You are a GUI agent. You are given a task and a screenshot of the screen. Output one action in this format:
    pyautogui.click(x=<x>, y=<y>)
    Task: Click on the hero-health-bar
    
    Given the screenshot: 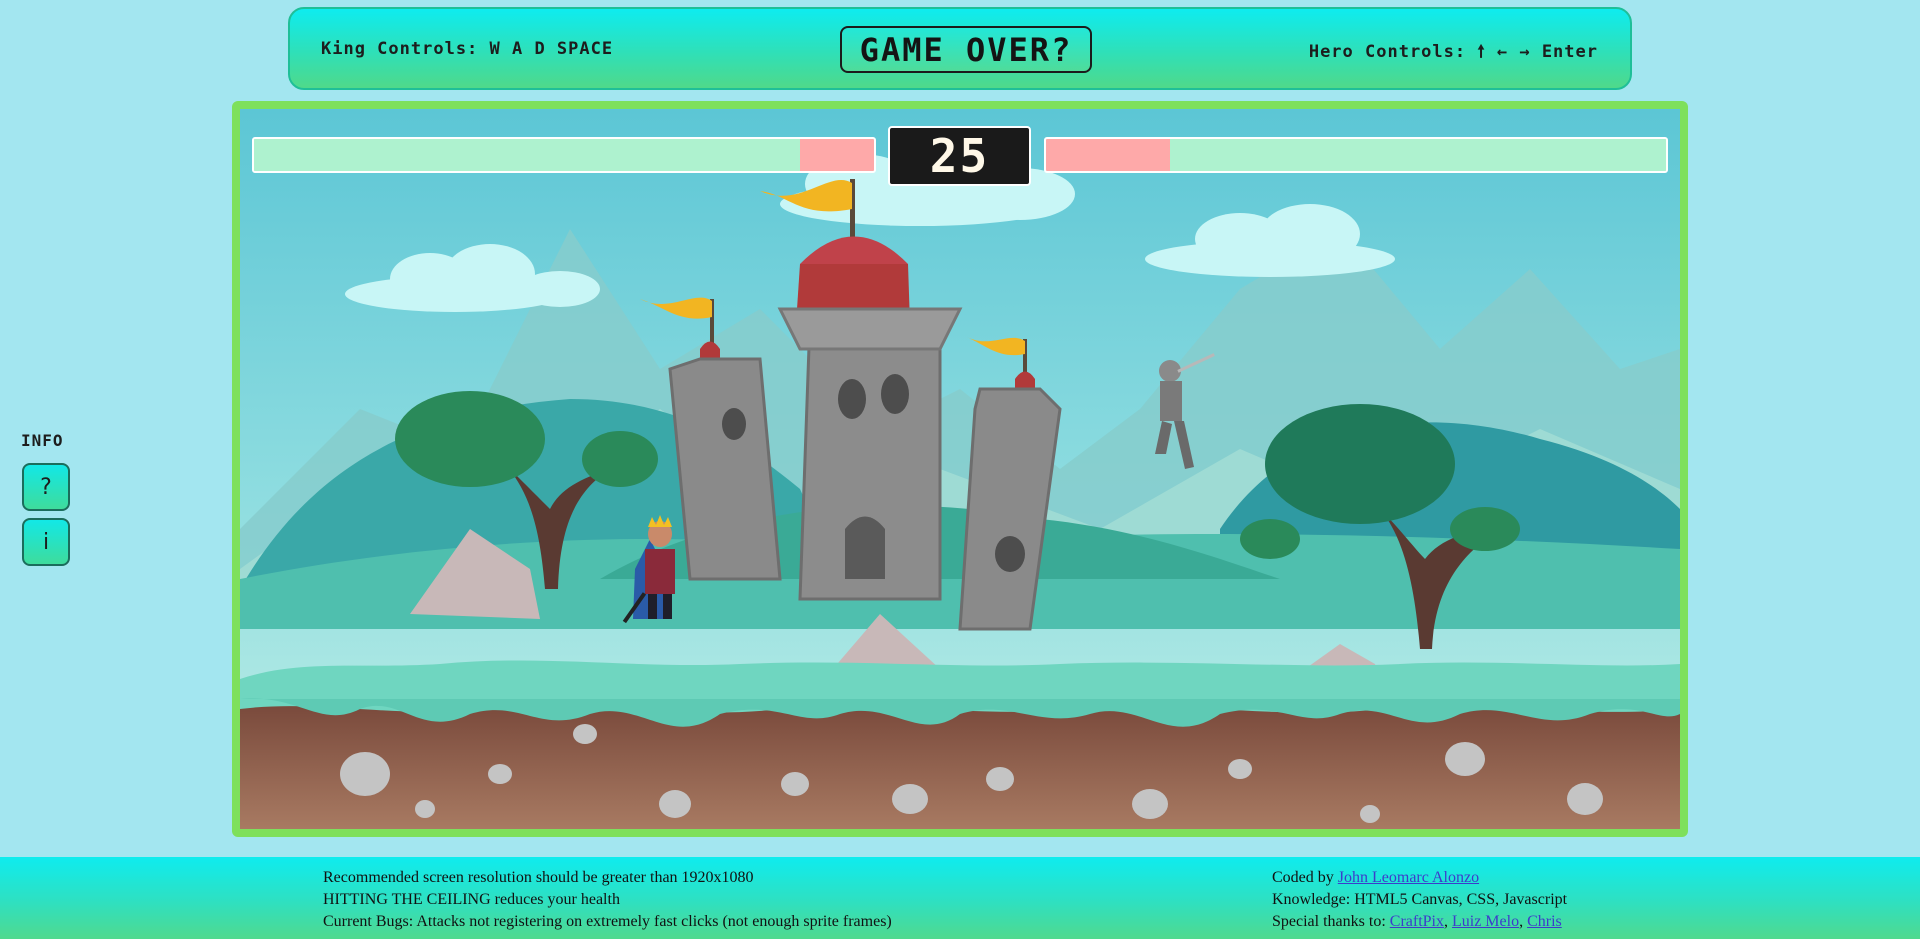 What is the action you would take?
    pyautogui.click(x=1356, y=155)
    